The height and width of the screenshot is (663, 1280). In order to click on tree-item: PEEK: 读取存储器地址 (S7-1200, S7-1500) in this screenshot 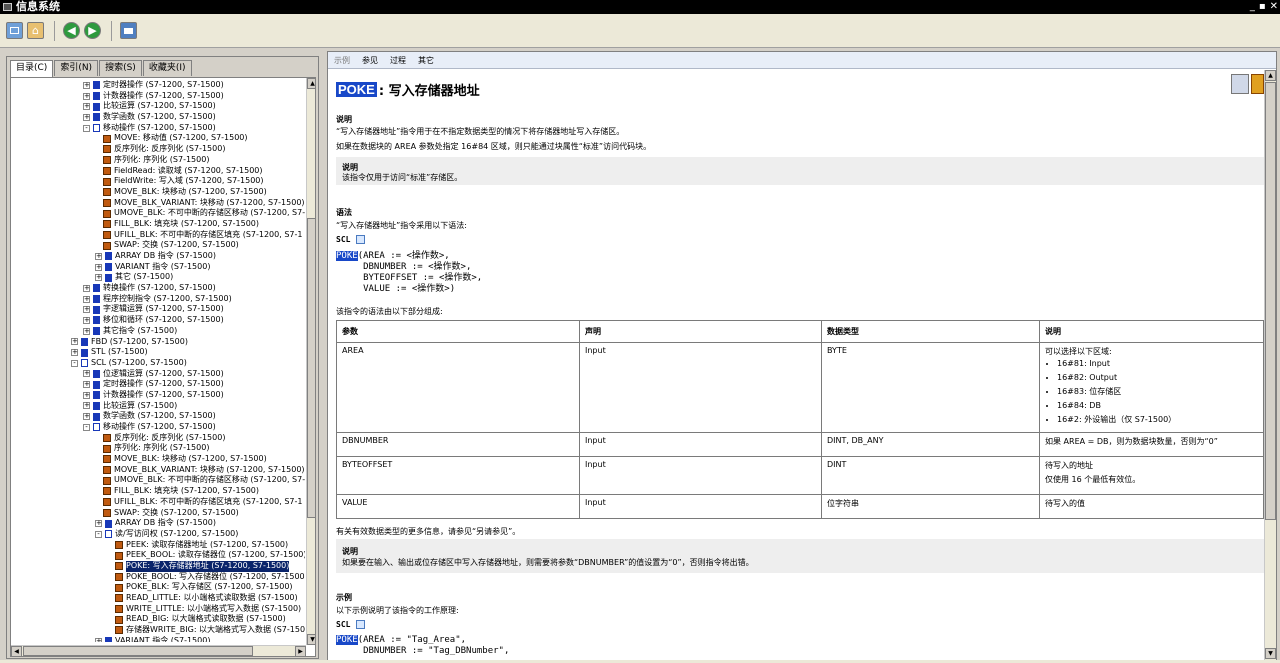, I will do `click(158, 545)`.